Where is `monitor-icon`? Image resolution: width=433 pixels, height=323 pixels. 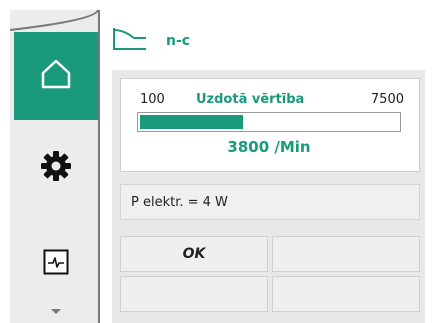 monitor-icon is located at coordinates (56, 264).